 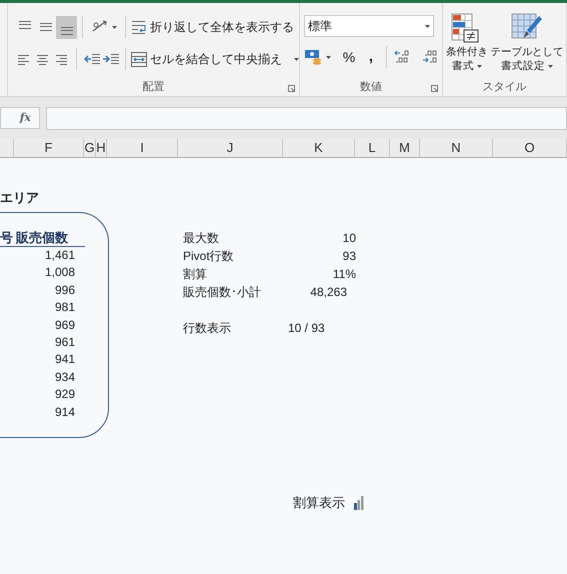 What do you see at coordinates (319, 148) in the screenshot?
I see `column-header: K` at bounding box center [319, 148].